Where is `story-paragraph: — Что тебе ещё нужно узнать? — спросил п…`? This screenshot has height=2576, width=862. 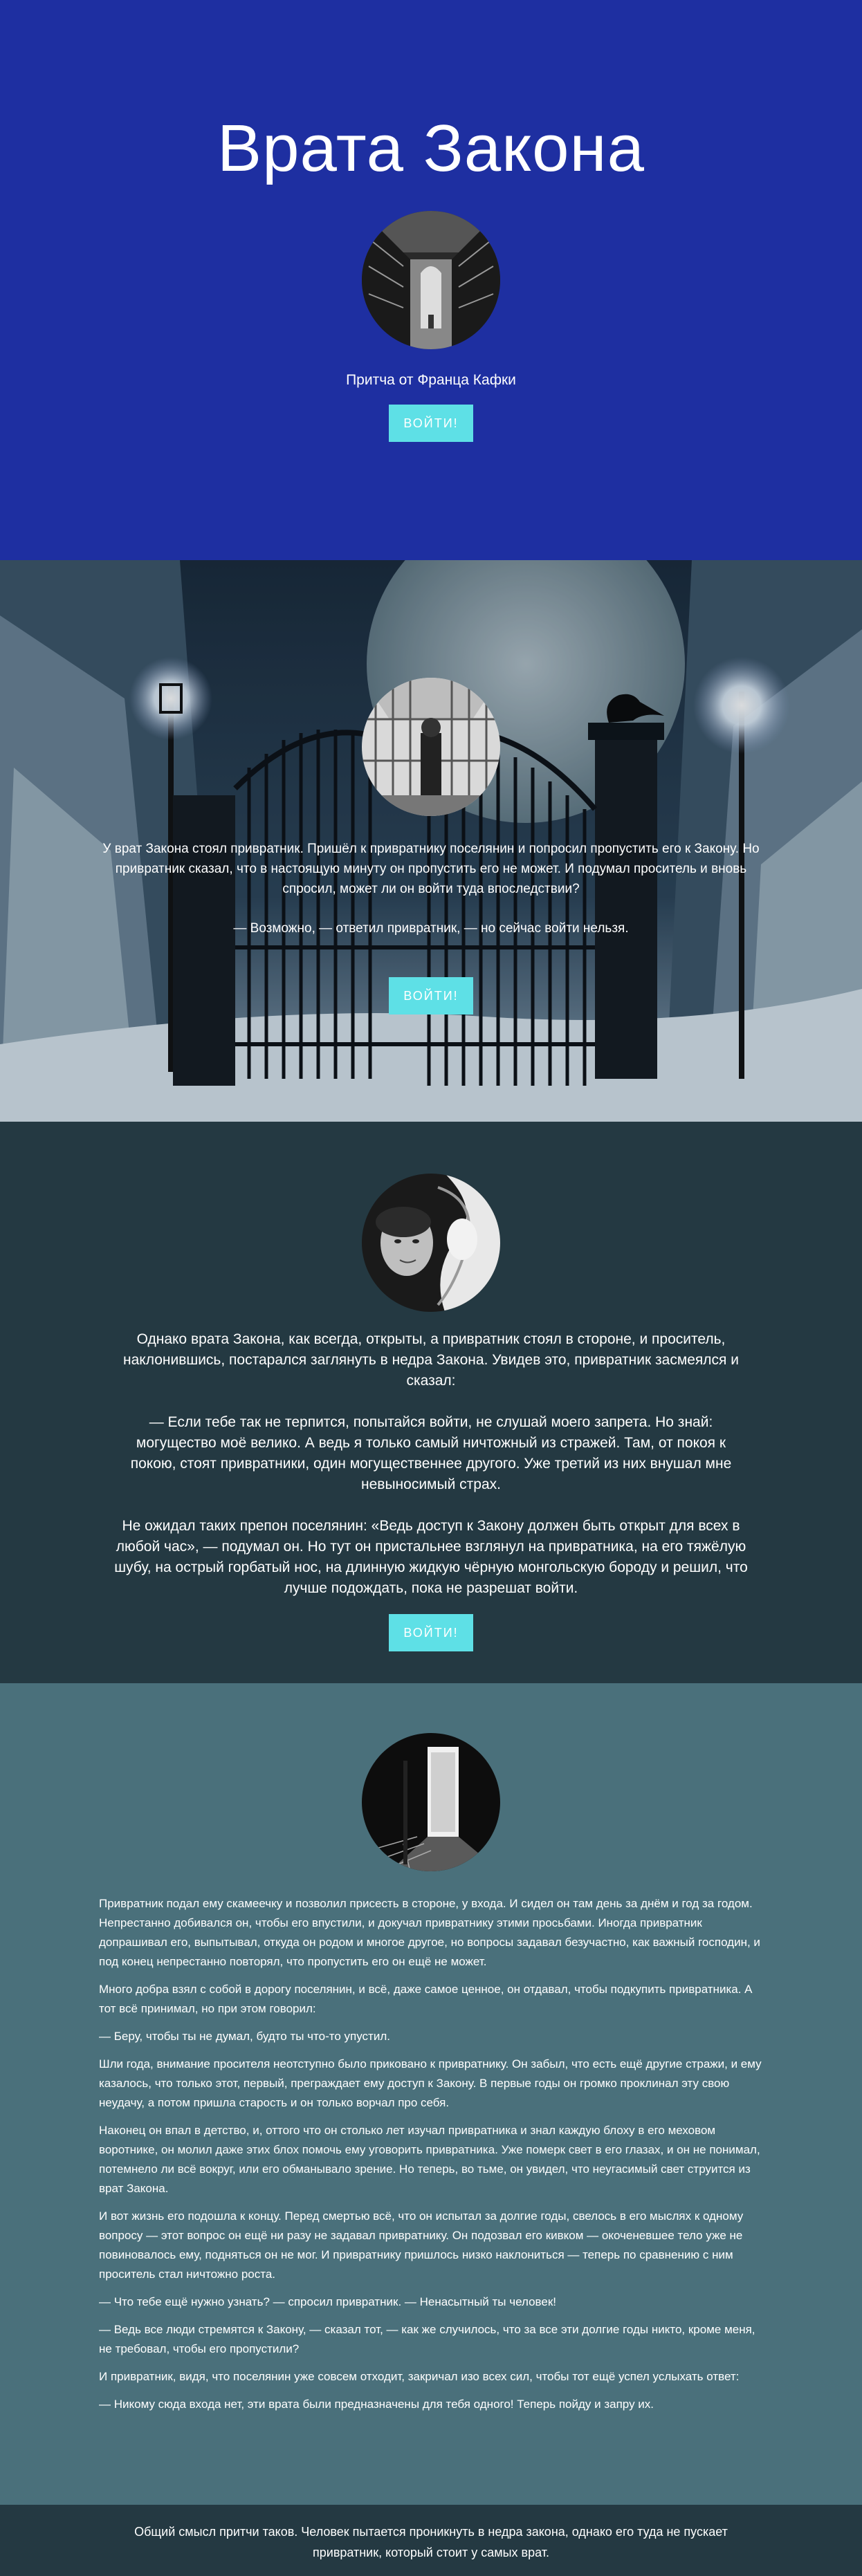 story-paragraph: — Что тебе ещё нужно узнать? — спросил п… is located at coordinates (328, 2301).